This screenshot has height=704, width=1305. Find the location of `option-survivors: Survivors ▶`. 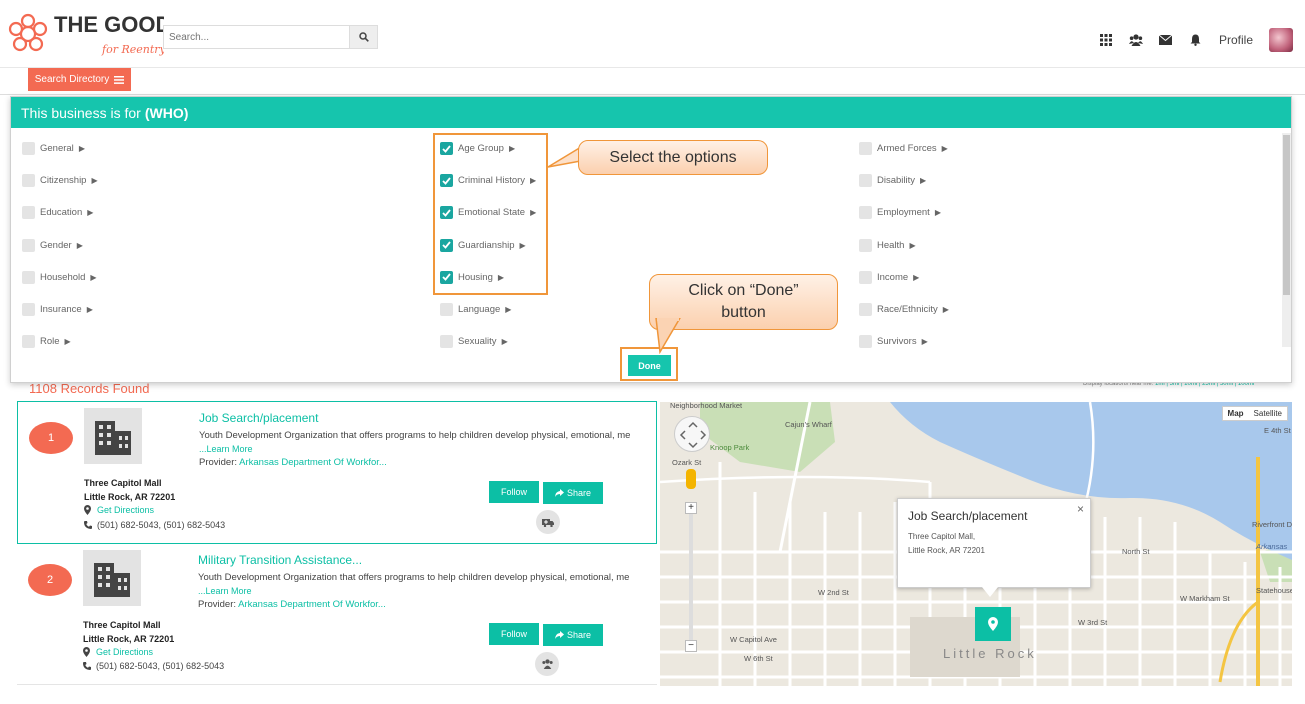

option-survivors: Survivors ▶ is located at coordinates (893, 342).